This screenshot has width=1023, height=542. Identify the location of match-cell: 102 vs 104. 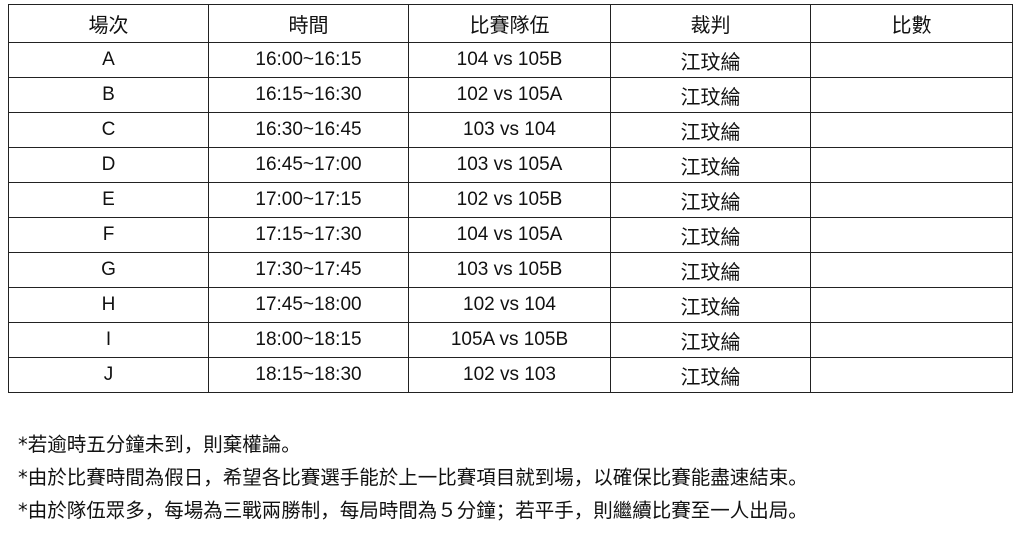
(509, 305).